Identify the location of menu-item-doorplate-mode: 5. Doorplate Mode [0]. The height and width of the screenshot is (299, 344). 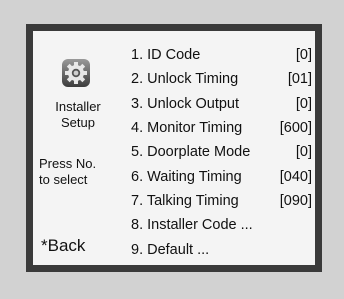
(222, 152).